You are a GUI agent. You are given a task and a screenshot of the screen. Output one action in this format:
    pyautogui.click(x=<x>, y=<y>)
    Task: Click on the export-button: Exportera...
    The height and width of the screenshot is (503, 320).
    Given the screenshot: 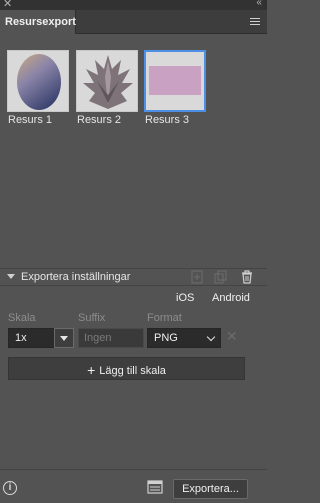 What is the action you would take?
    pyautogui.click(x=210, y=489)
    